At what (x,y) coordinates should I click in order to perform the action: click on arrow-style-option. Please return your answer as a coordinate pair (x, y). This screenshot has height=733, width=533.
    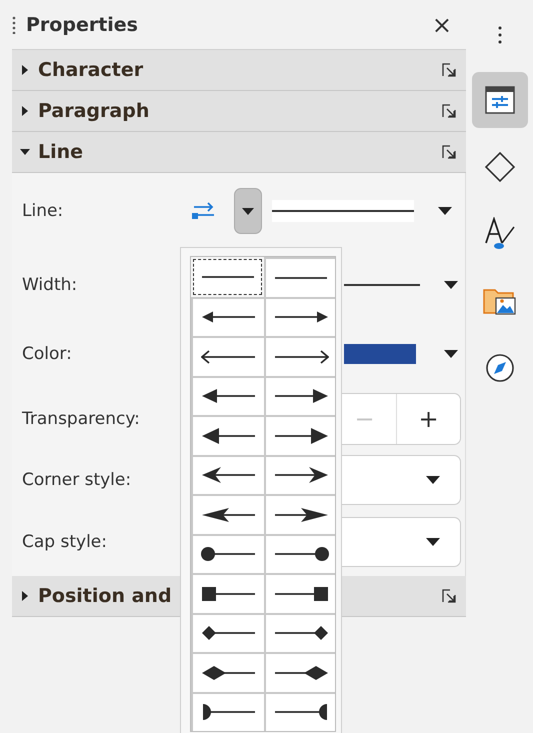
    Looking at the image, I should click on (227, 276).